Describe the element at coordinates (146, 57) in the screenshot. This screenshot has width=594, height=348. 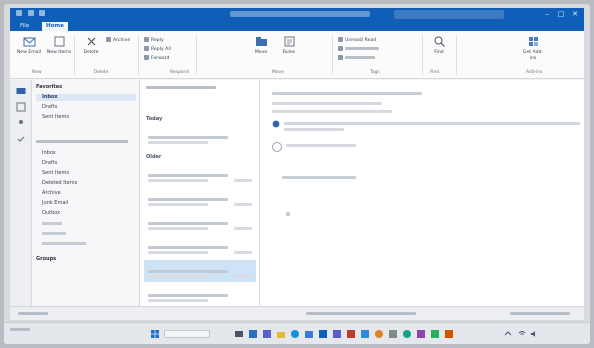
I see `forward-icon` at that location.